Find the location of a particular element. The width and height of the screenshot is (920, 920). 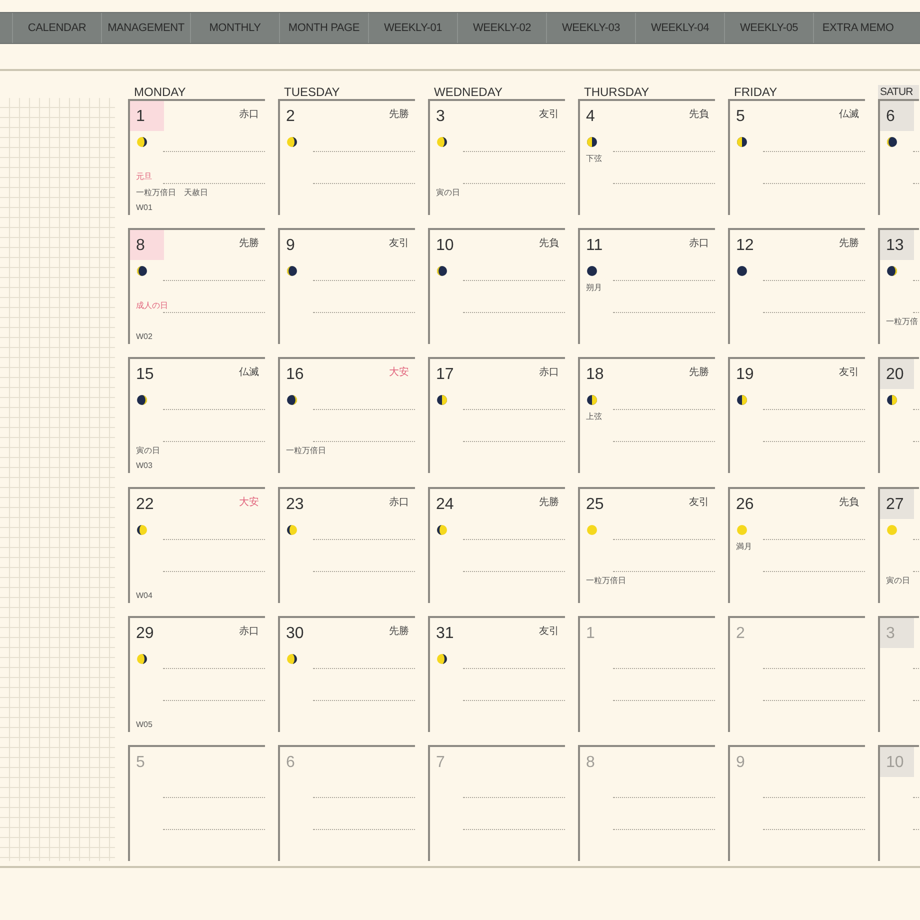

day-cell: 4 先負 下弦 is located at coordinates (646, 157).